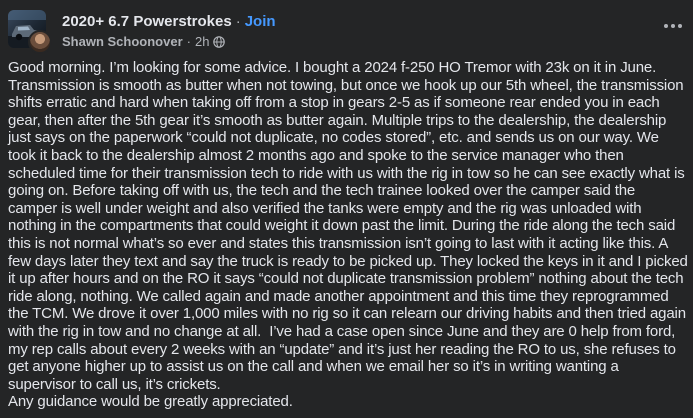  I want to click on author-avatar, so click(40, 42).